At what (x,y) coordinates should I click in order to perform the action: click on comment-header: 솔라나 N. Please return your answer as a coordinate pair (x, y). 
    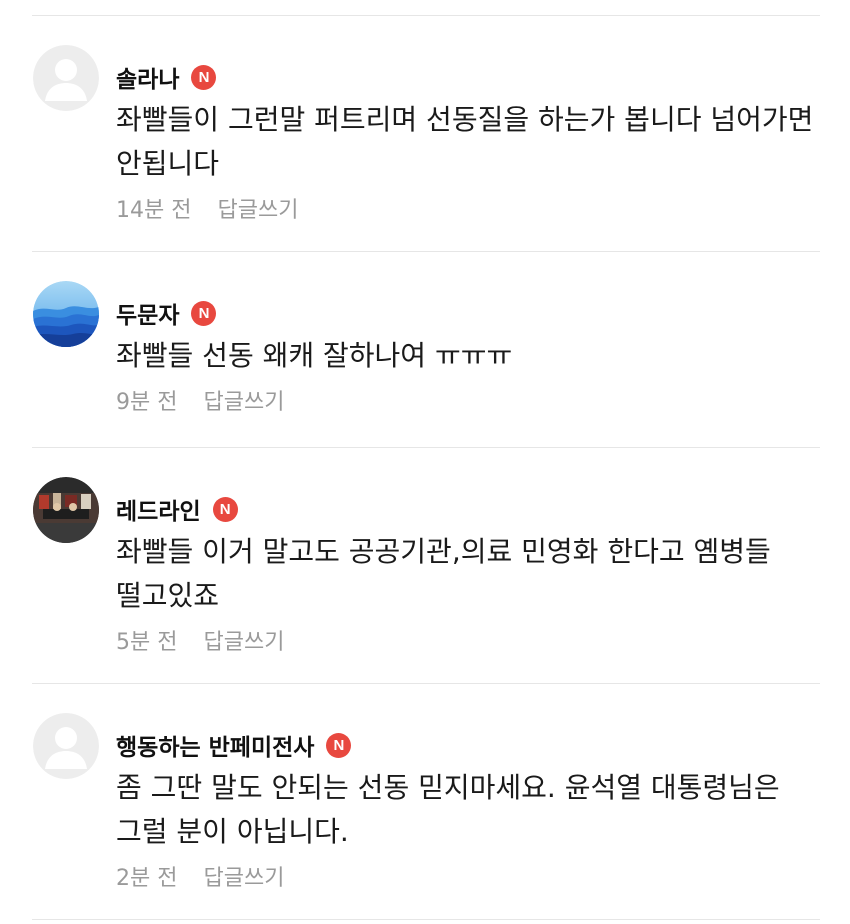
    Looking at the image, I should click on (468, 77).